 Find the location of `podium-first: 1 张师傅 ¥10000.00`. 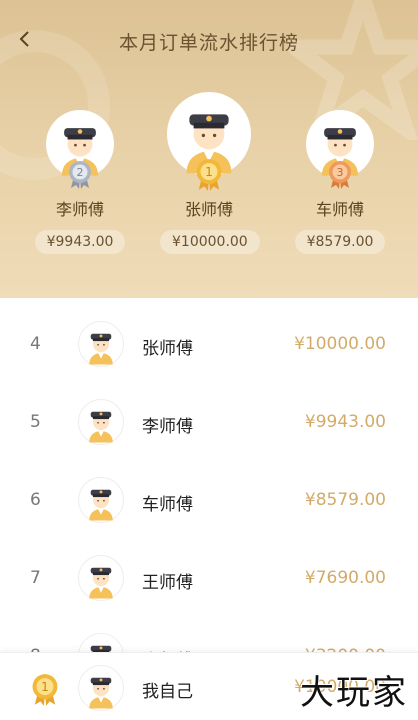

podium-first: 1 张师傅 ¥10000.00 is located at coordinates (210, 173).